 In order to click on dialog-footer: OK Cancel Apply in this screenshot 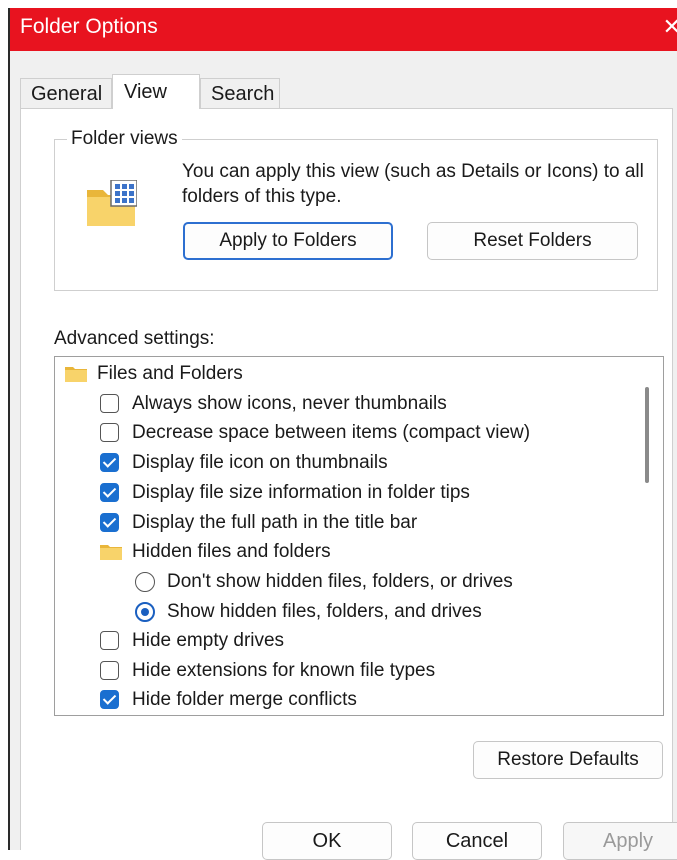, I will do `click(343, 835)`.